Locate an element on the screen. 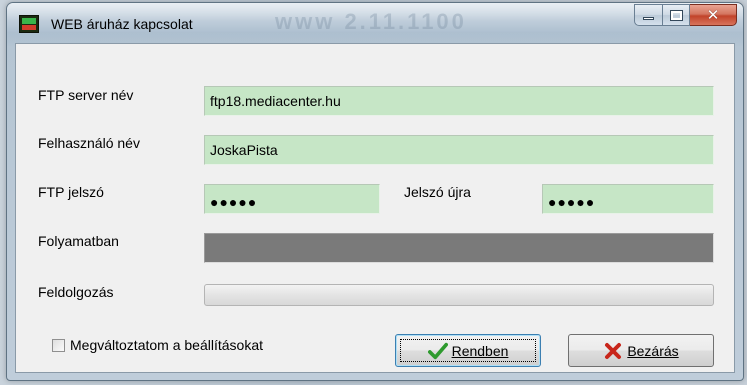 The height and width of the screenshot is (385, 747). change-settings-option: Megváltoztatom a beállításokat is located at coordinates (157, 345).